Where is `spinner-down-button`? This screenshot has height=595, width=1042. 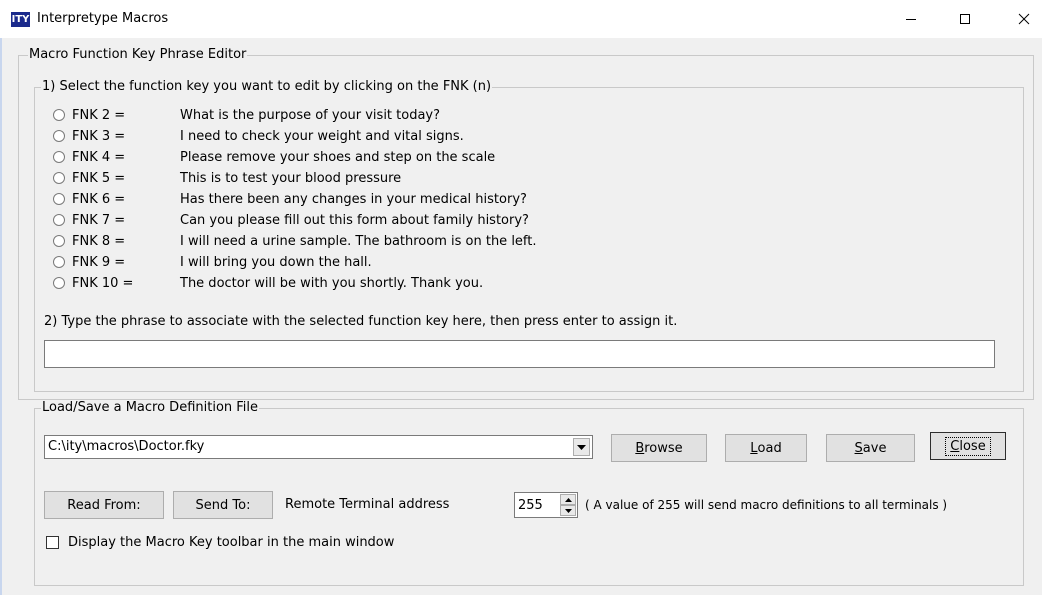
spinner-down-button is located at coordinates (568, 510).